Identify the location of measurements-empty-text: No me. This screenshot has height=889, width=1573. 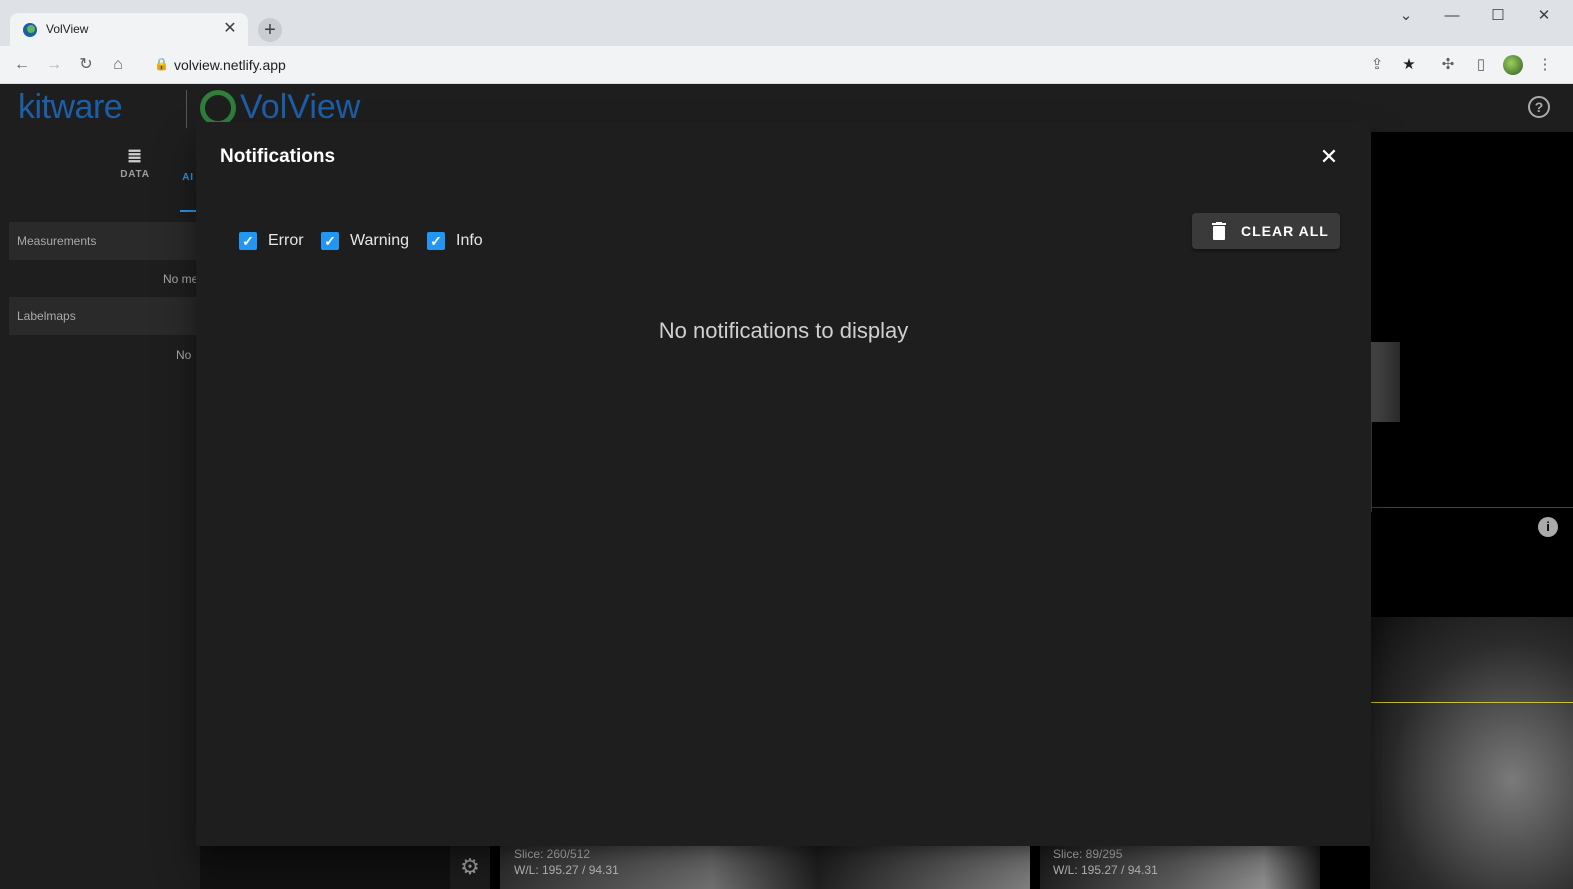
(181, 279).